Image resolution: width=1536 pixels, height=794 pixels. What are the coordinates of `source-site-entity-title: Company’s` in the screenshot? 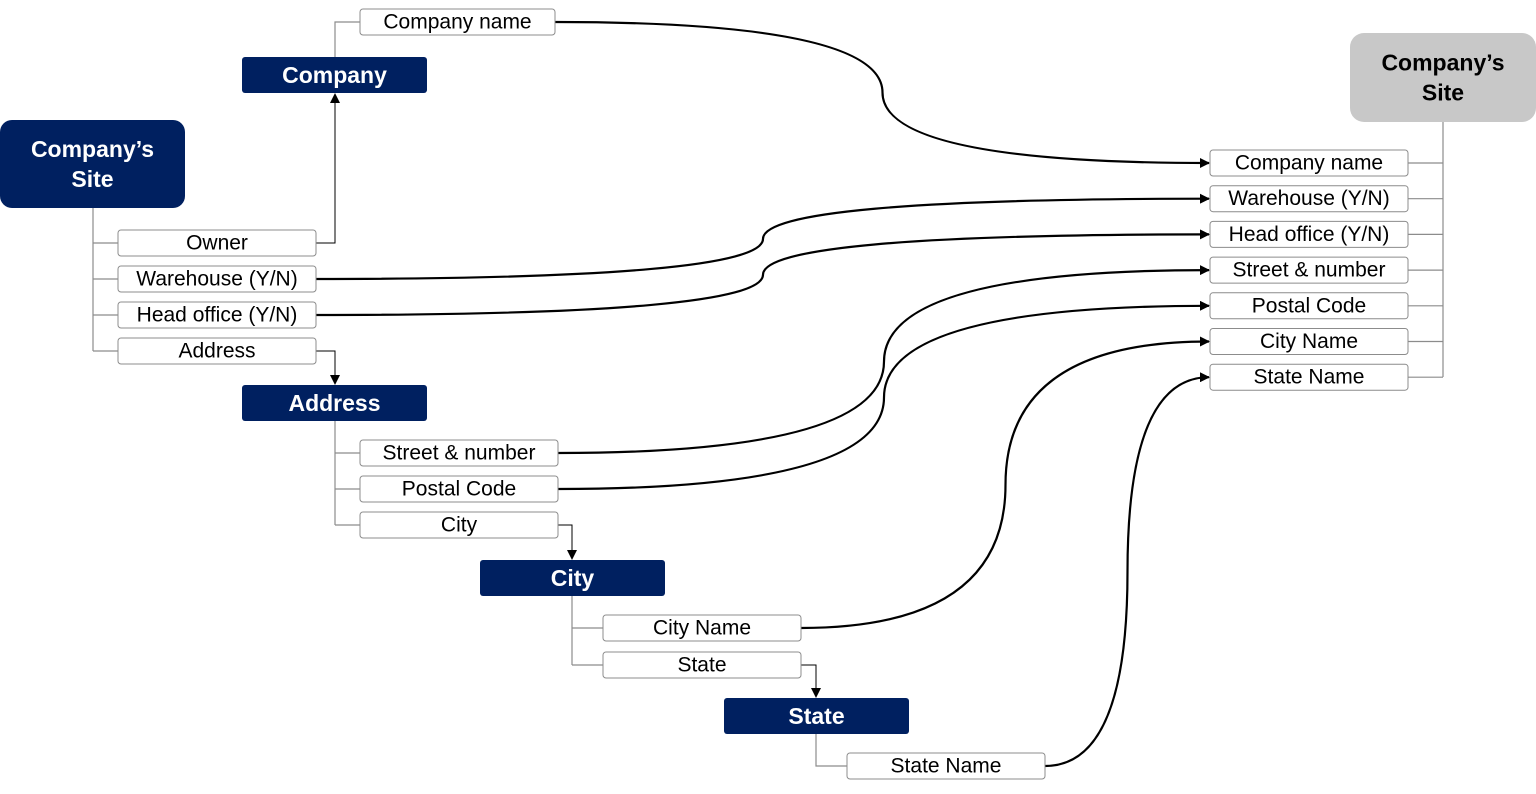 It's located at (92, 149).